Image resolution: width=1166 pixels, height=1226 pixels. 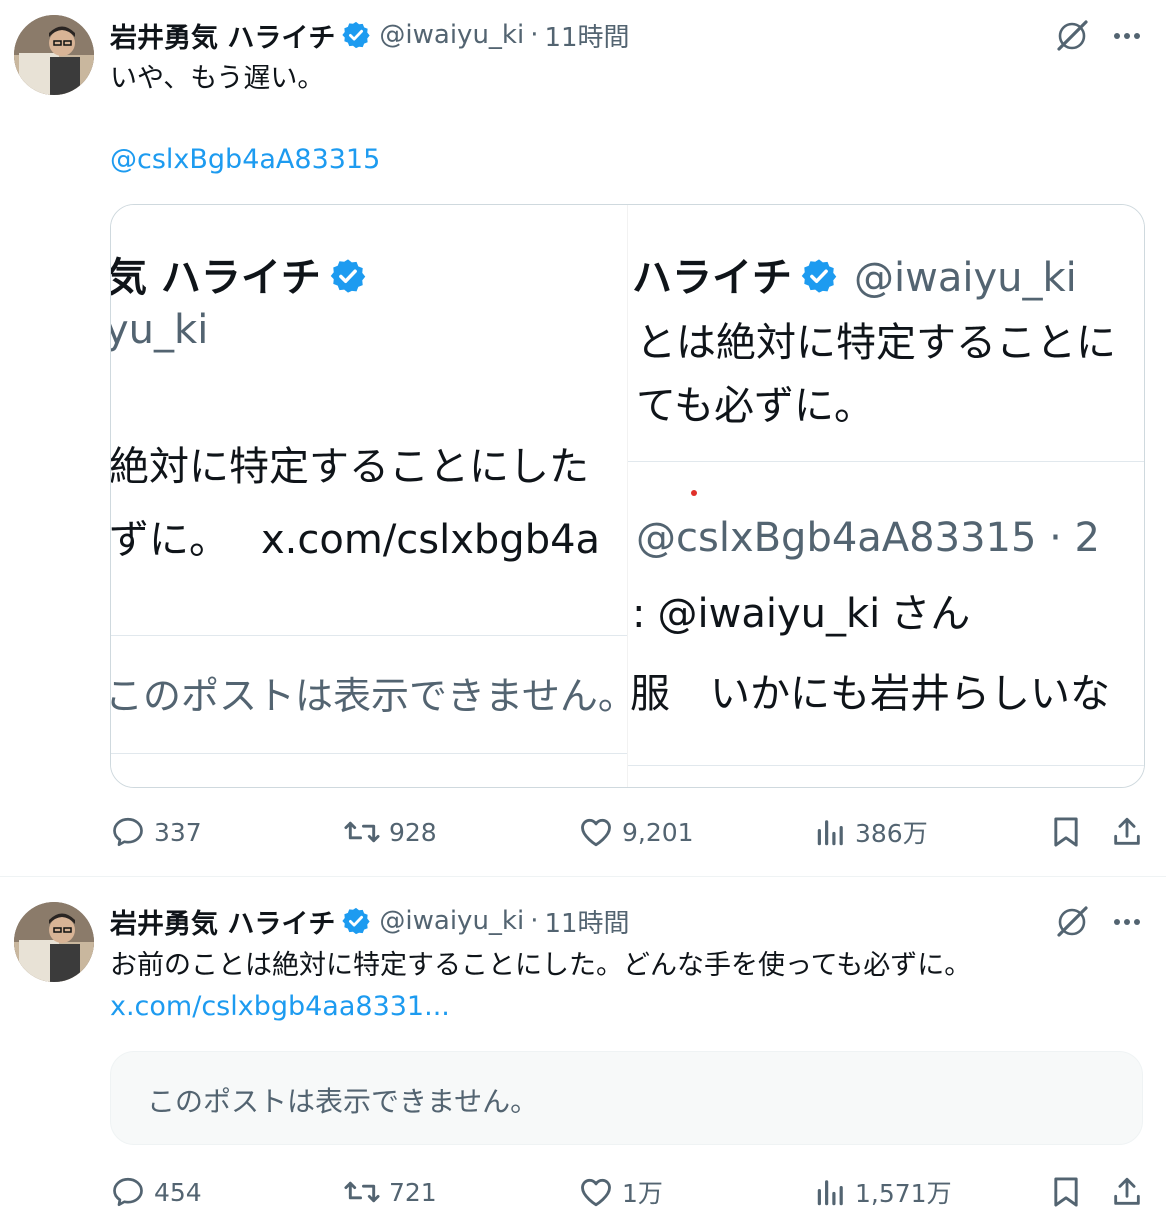 I want to click on image-reply-text: 服 いかにも岩井らしいな, so click(x=870, y=694).